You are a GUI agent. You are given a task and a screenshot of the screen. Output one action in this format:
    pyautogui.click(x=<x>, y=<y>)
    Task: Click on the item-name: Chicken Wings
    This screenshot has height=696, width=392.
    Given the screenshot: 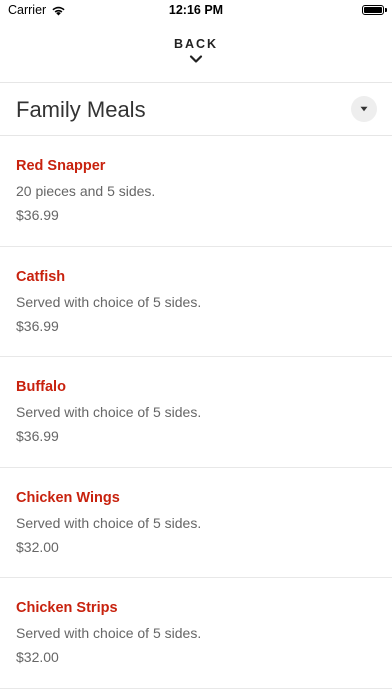 What is the action you would take?
    pyautogui.click(x=68, y=497)
    